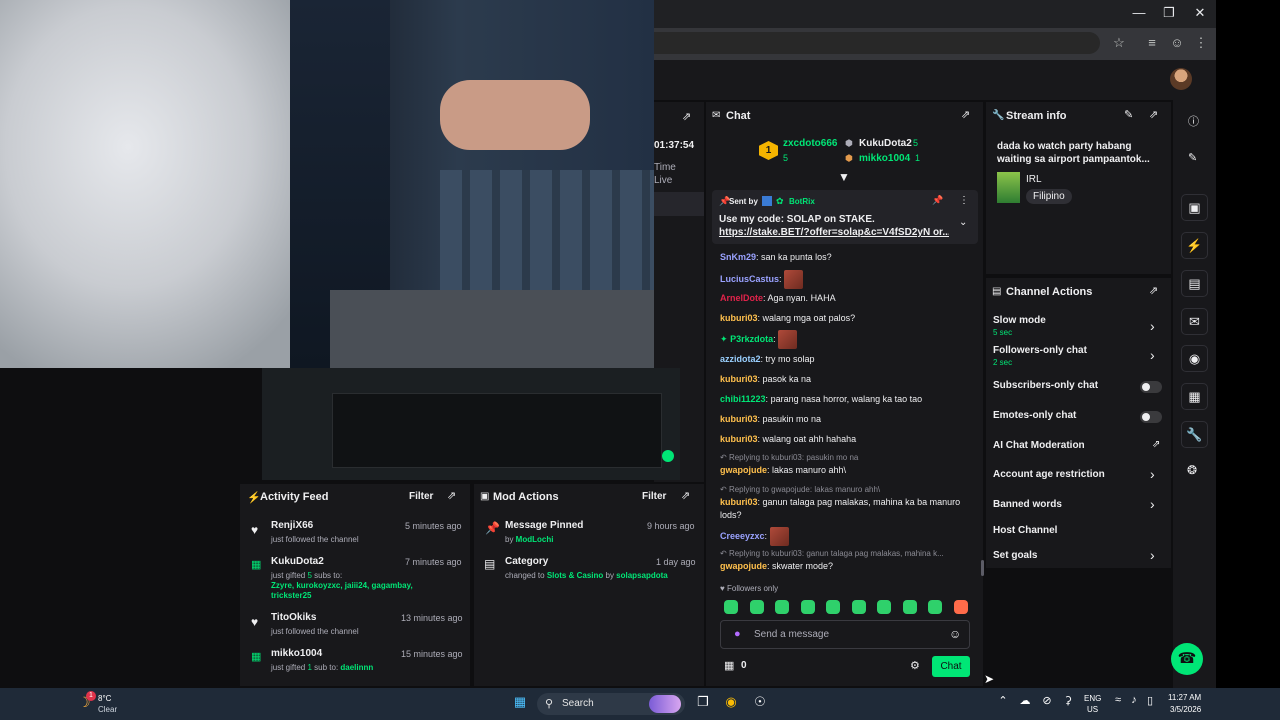 This screenshot has height=720, width=1280. I want to click on chat-user: azzidota2, so click(740, 359).